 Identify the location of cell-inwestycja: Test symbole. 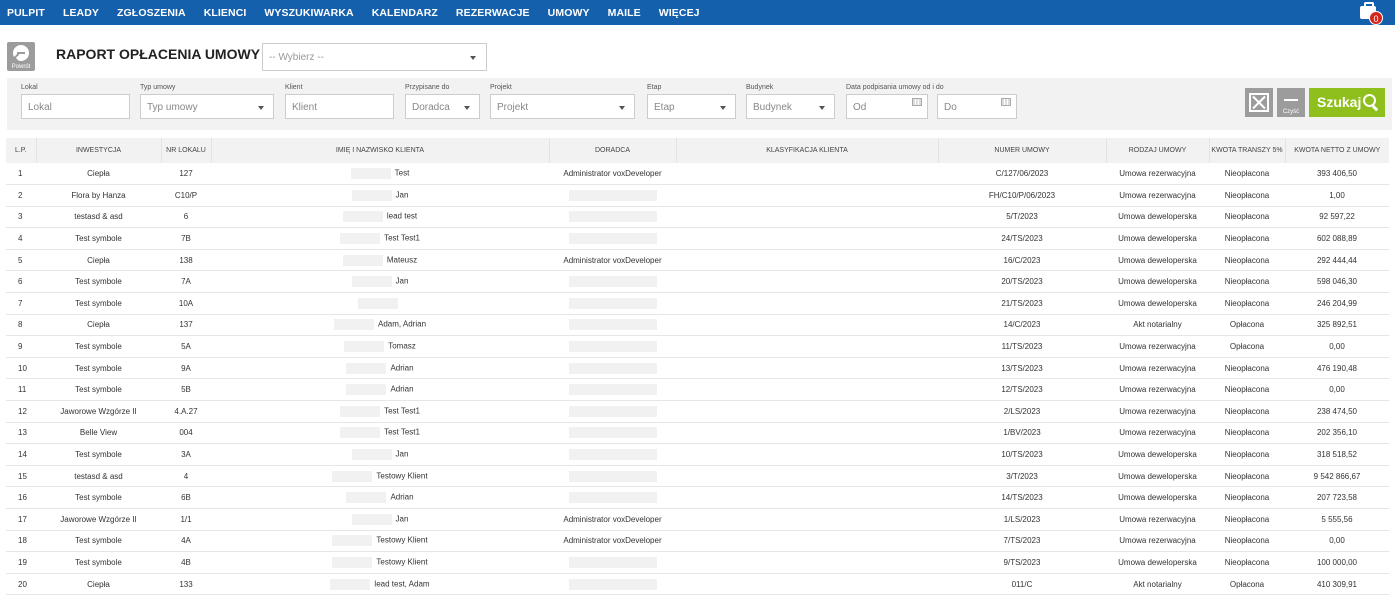
(98, 368).